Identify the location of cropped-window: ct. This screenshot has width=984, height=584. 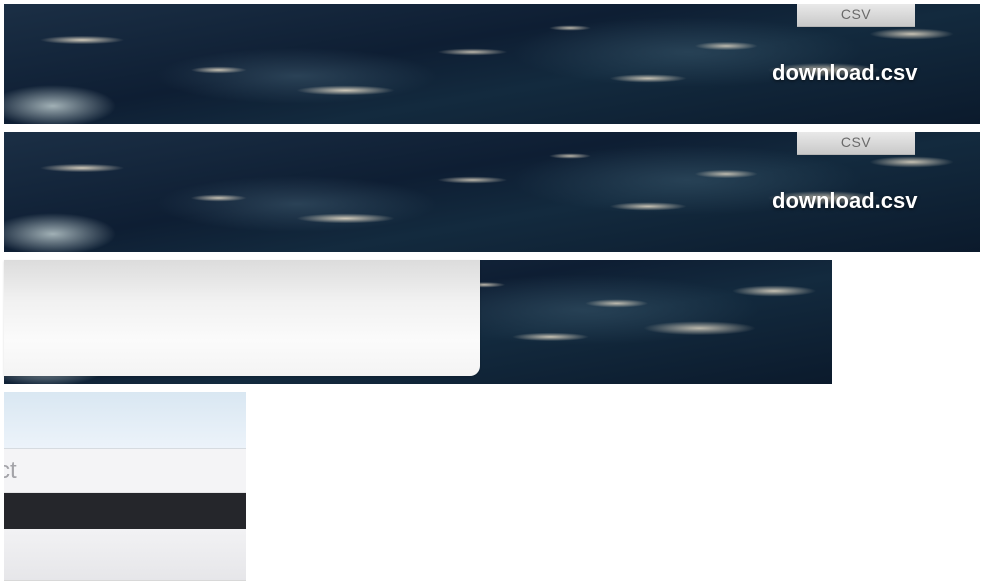
(125, 486).